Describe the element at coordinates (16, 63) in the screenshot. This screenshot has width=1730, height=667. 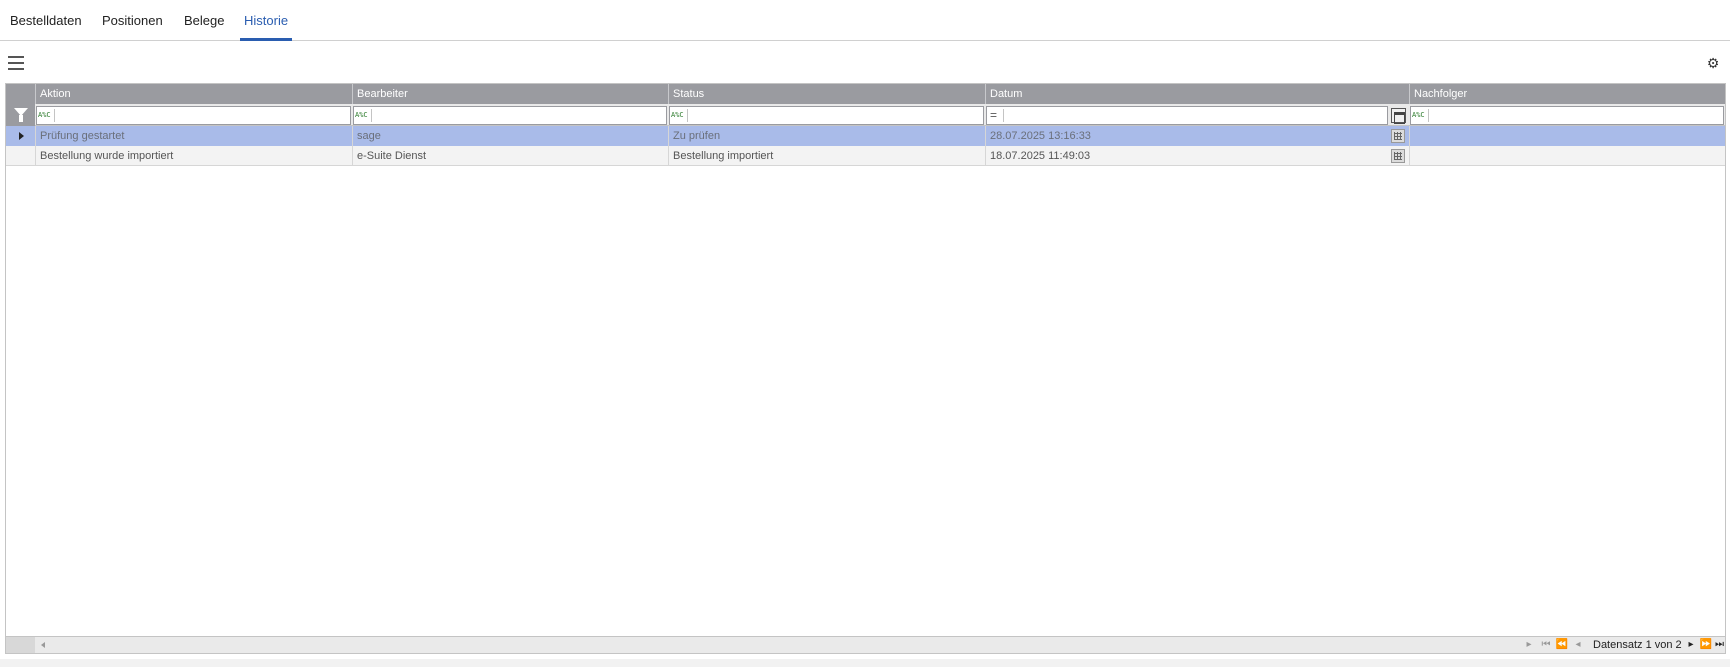
I see `hamburger-icon` at that location.